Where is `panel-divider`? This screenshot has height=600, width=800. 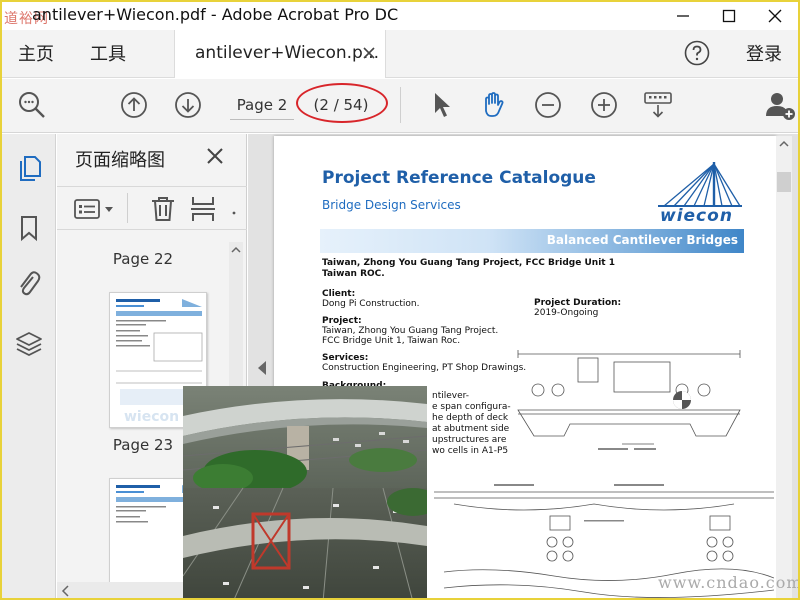
panel-divider is located at coordinates (127, 208).